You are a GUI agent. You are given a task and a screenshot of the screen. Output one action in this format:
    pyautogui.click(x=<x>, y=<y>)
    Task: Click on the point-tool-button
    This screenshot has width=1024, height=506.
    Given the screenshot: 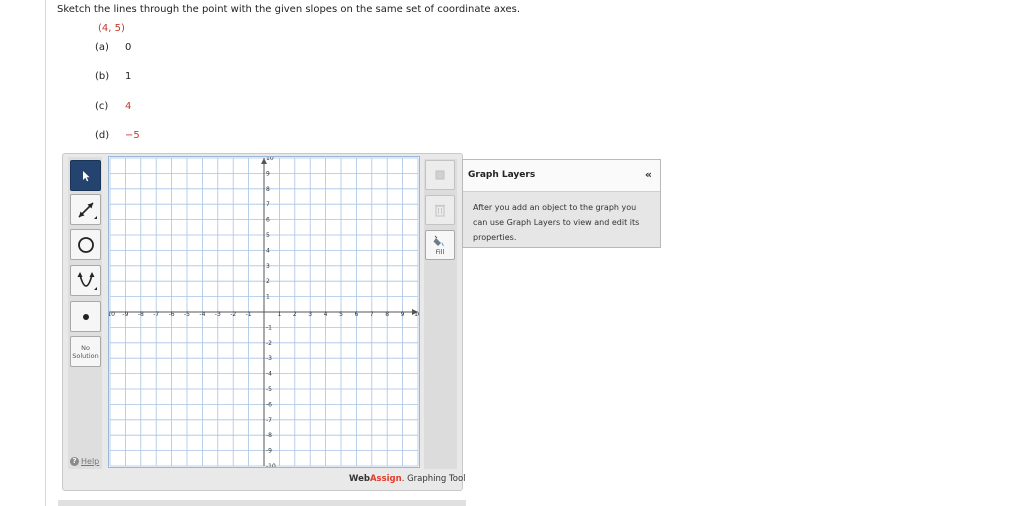 What is the action you would take?
    pyautogui.click(x=85, y=316)
    